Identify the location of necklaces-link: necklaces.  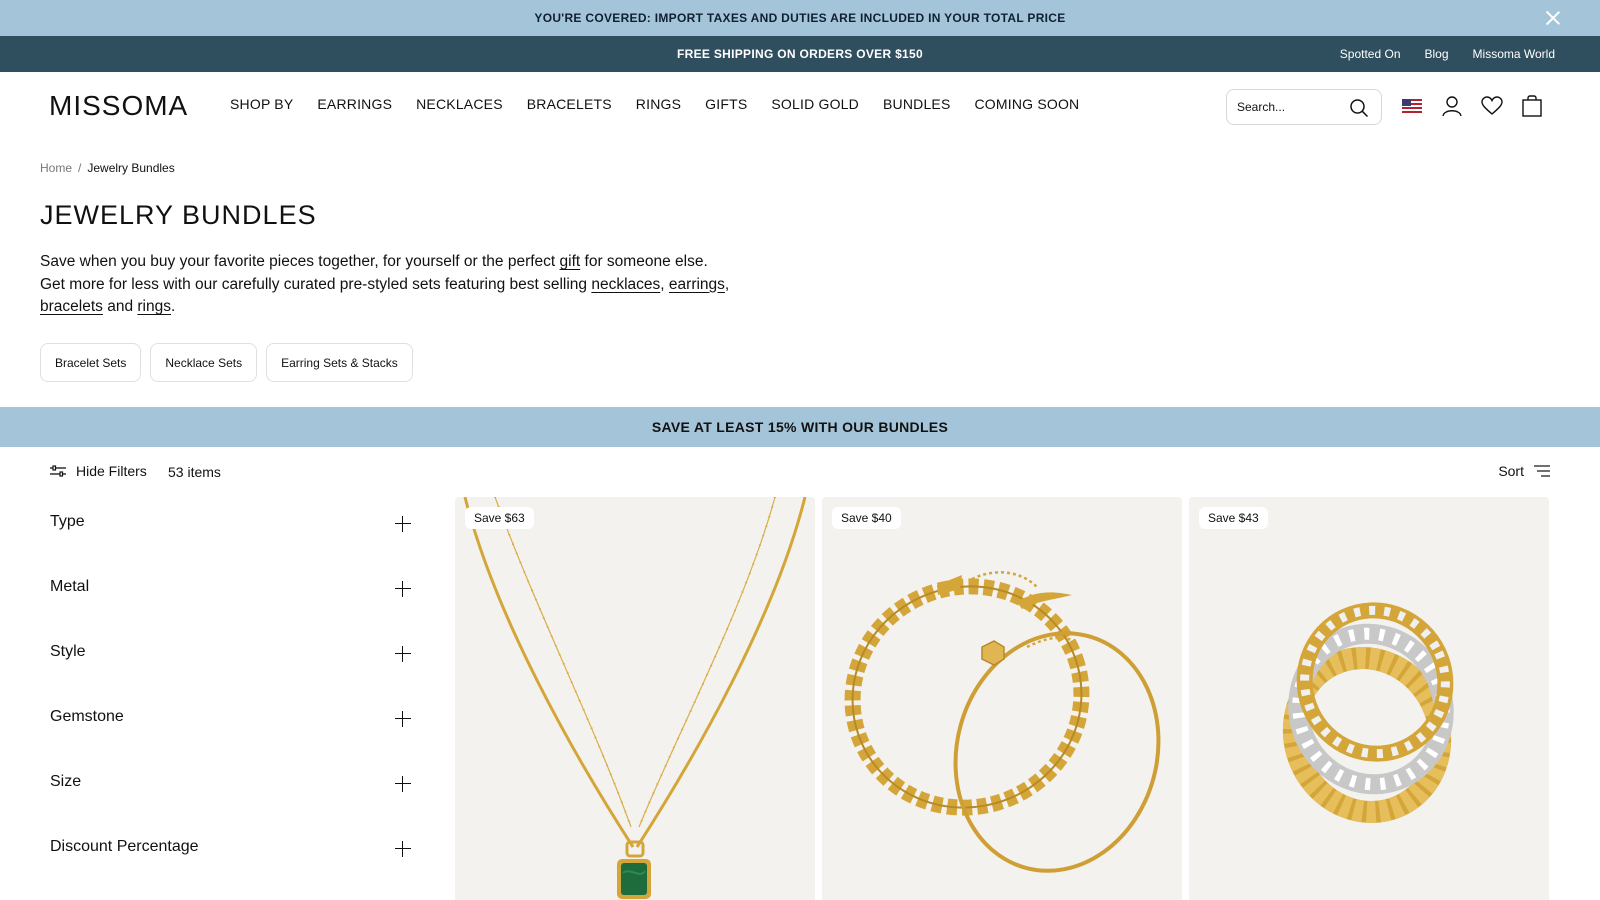
(625, 284).